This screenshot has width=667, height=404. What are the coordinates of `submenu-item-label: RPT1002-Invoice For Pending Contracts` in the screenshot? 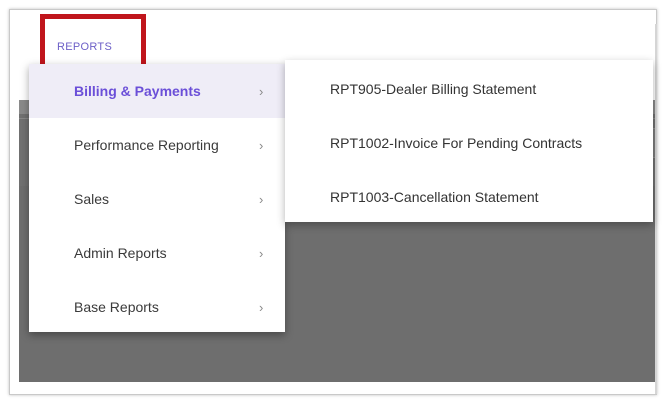 It's located at (456, 143).